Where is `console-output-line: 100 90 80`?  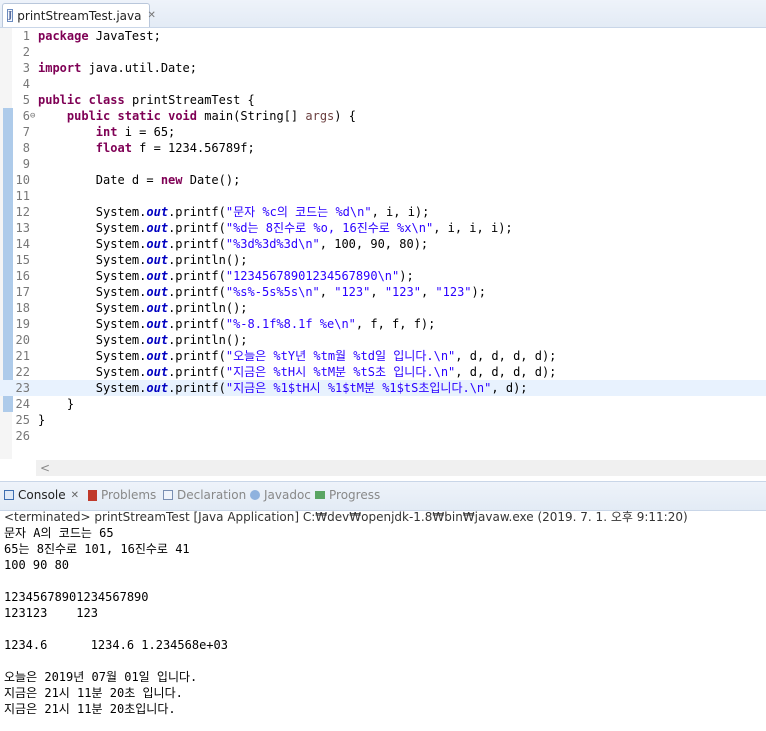 console-output-line: 100 90 80 is located at coordinates (37, 565).